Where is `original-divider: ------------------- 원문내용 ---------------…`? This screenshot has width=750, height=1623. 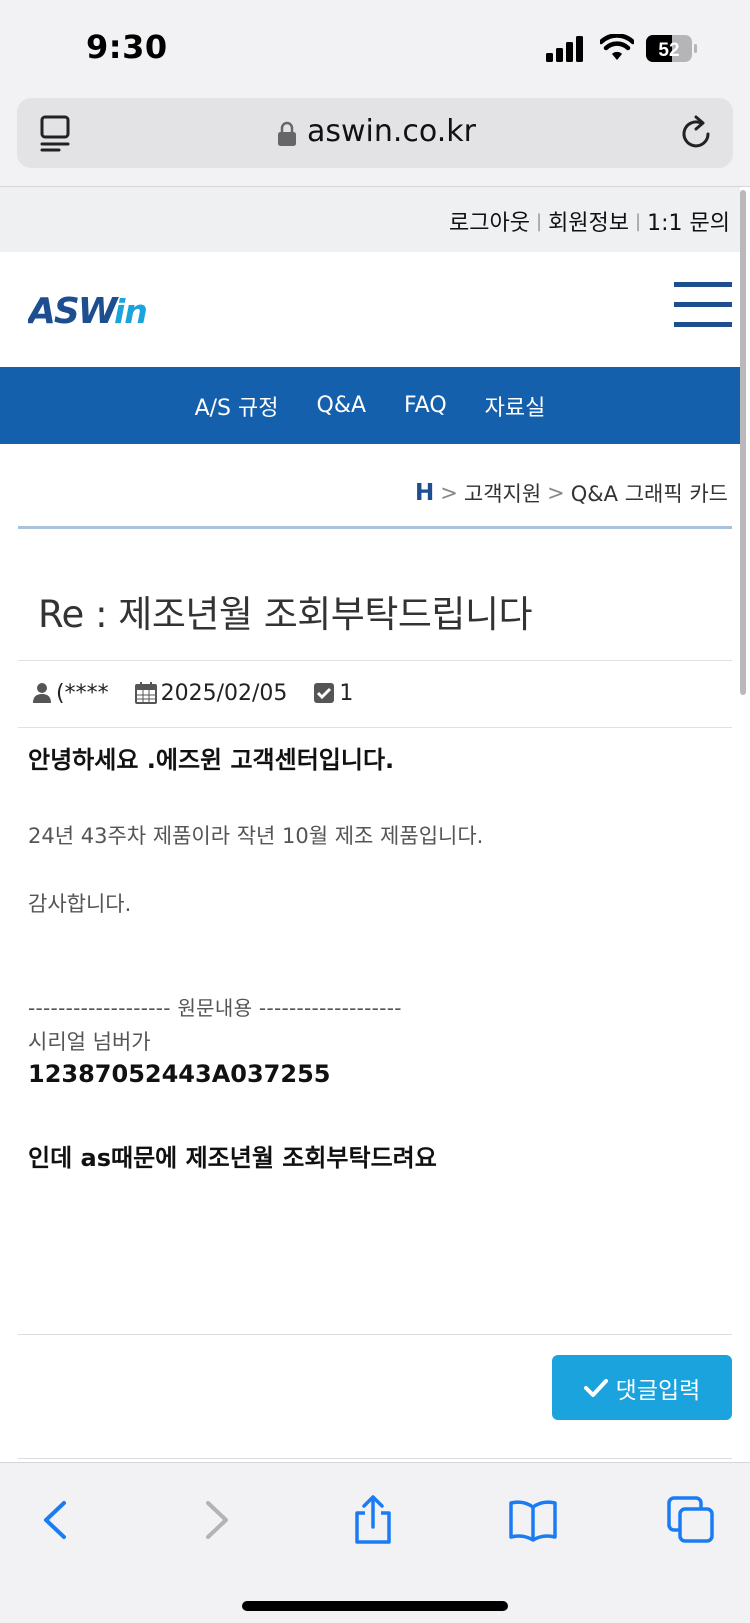 original-divider: ------------------- 원문내용 ---------------… is located at coordinates (215, 1008).